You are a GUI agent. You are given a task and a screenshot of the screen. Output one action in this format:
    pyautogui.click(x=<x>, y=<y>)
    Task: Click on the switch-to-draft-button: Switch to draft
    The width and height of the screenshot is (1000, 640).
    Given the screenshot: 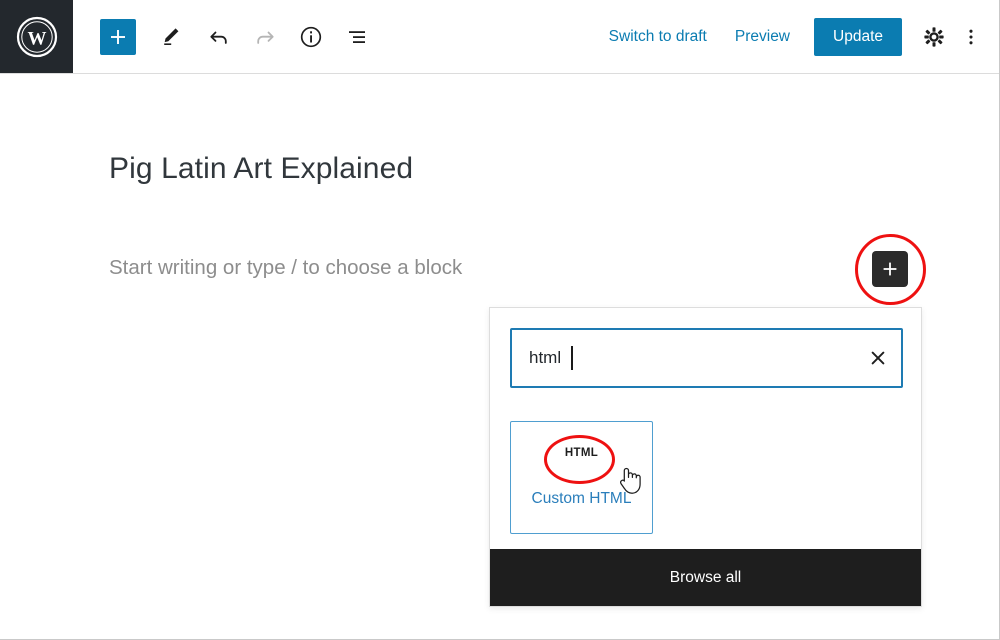 What is the action you would take?
    pyautogui.click(x=658, y=37)
    